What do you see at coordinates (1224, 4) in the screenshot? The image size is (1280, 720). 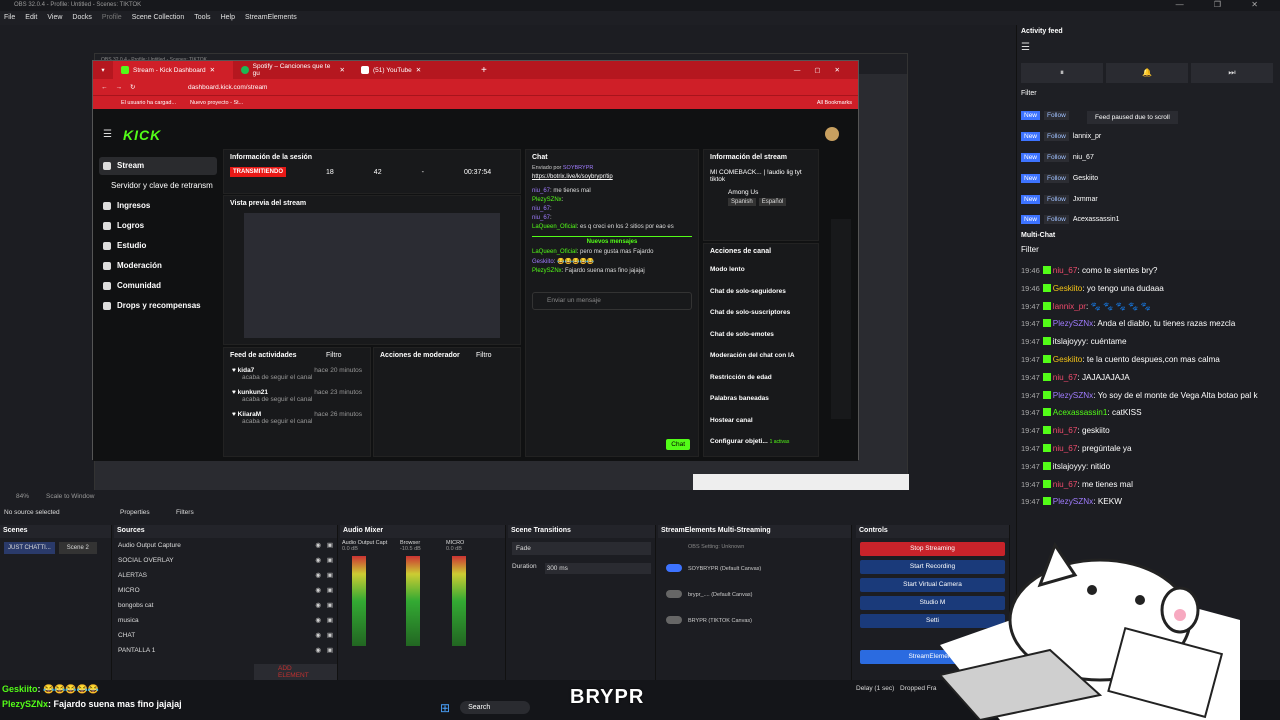 I see `window-controls: — ❐ ✕` at bounding box center [1224, 4].